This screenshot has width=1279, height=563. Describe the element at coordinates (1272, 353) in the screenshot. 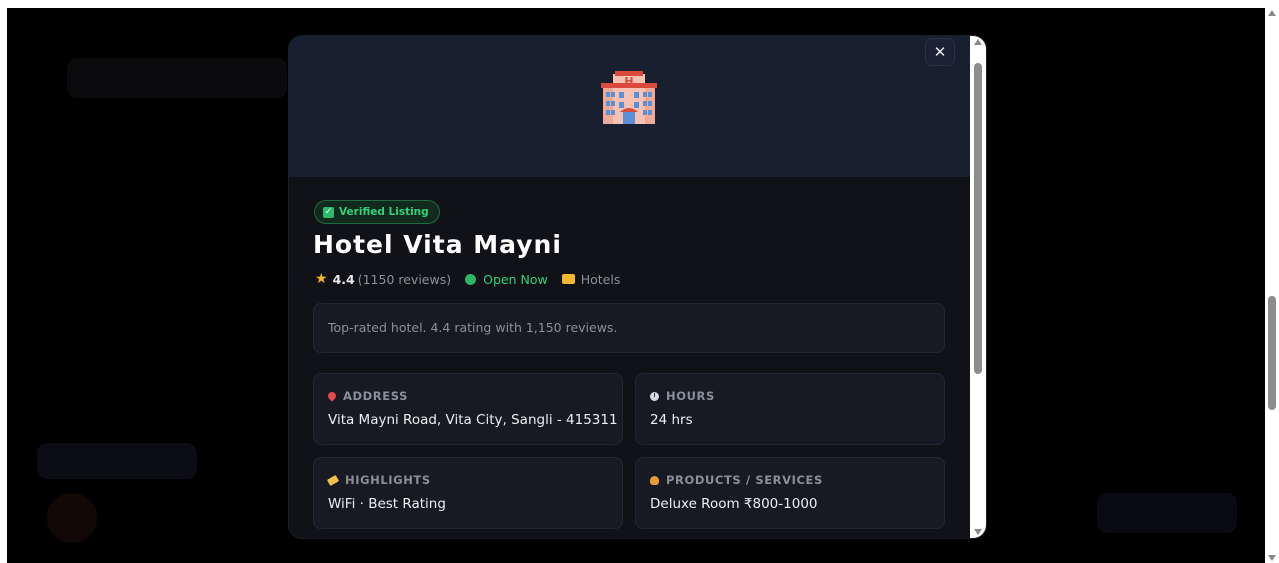

I see `page-scrollbar-thumb` at that location.